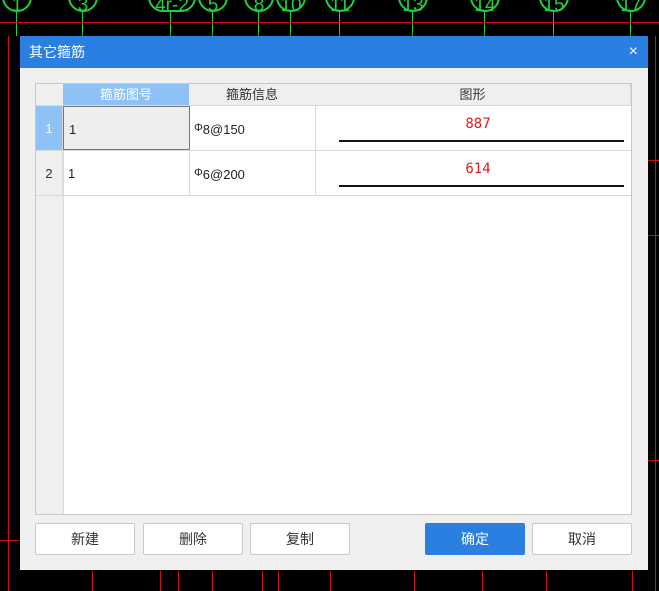 Image resolution: width=659 pixels, height=591 pixels. I want to click on axis-bubble: 4r-2, so click(172, 8).